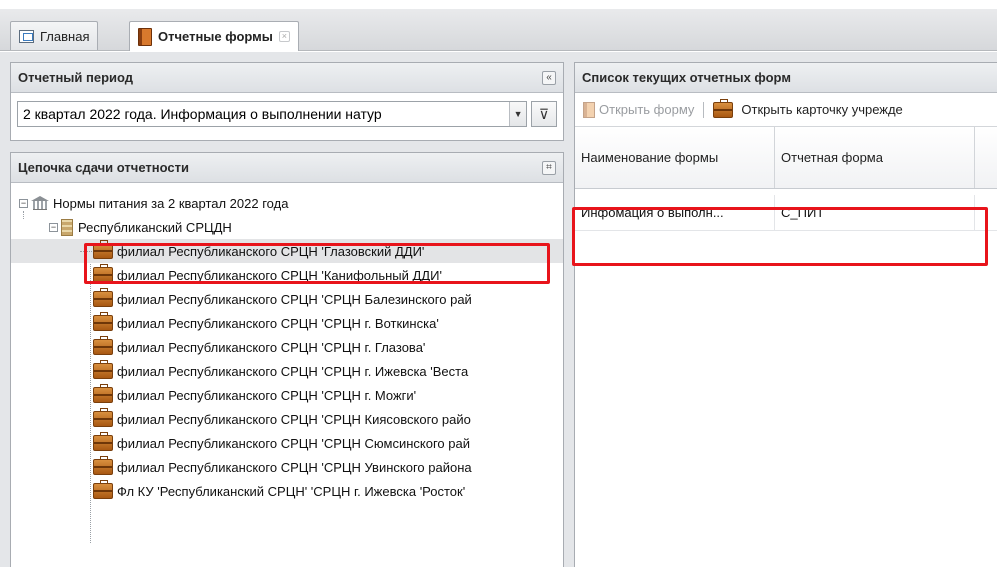  I want to click on close-tab-icon: ×, so click(284, 36).